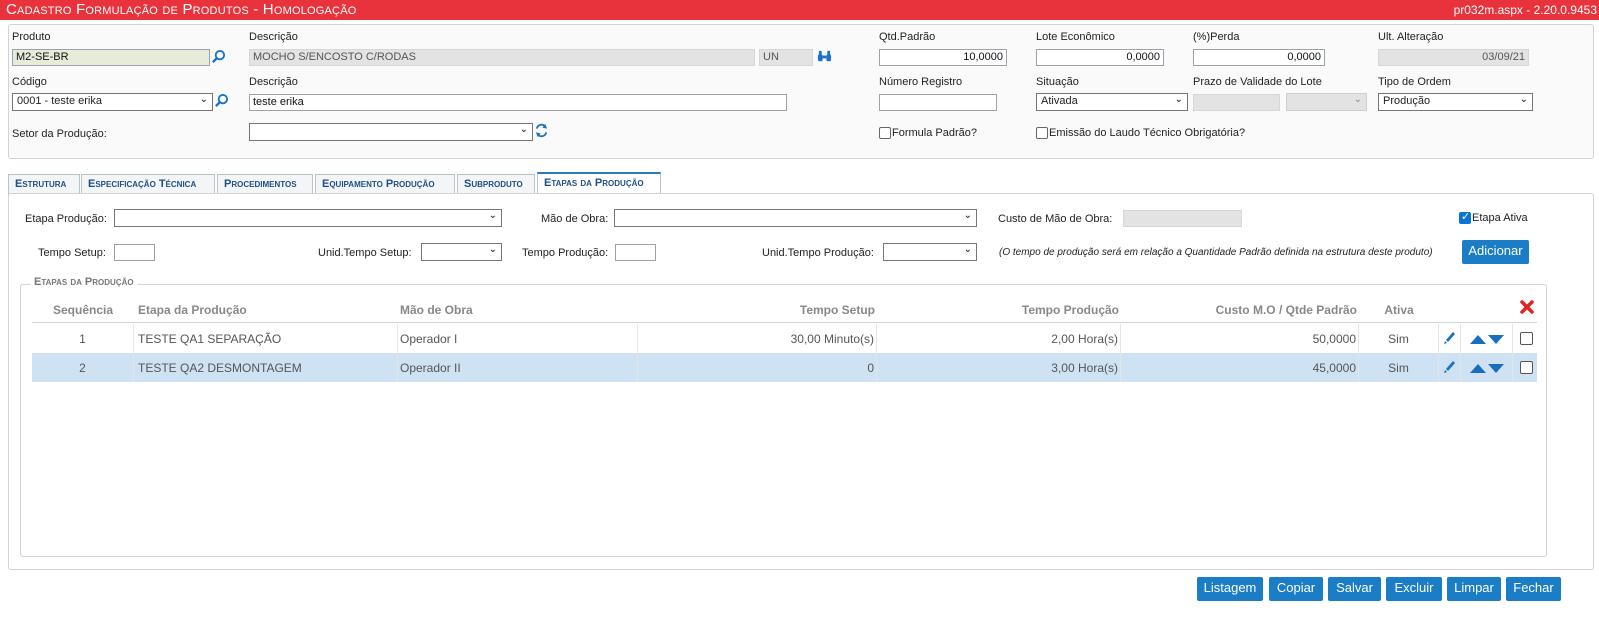 The width and height of the screenshot is (1599, 624). Describe the element at coordinates (795, 218) in the screenshot. I see `mao-de-obra-select: ⌄` at that location.